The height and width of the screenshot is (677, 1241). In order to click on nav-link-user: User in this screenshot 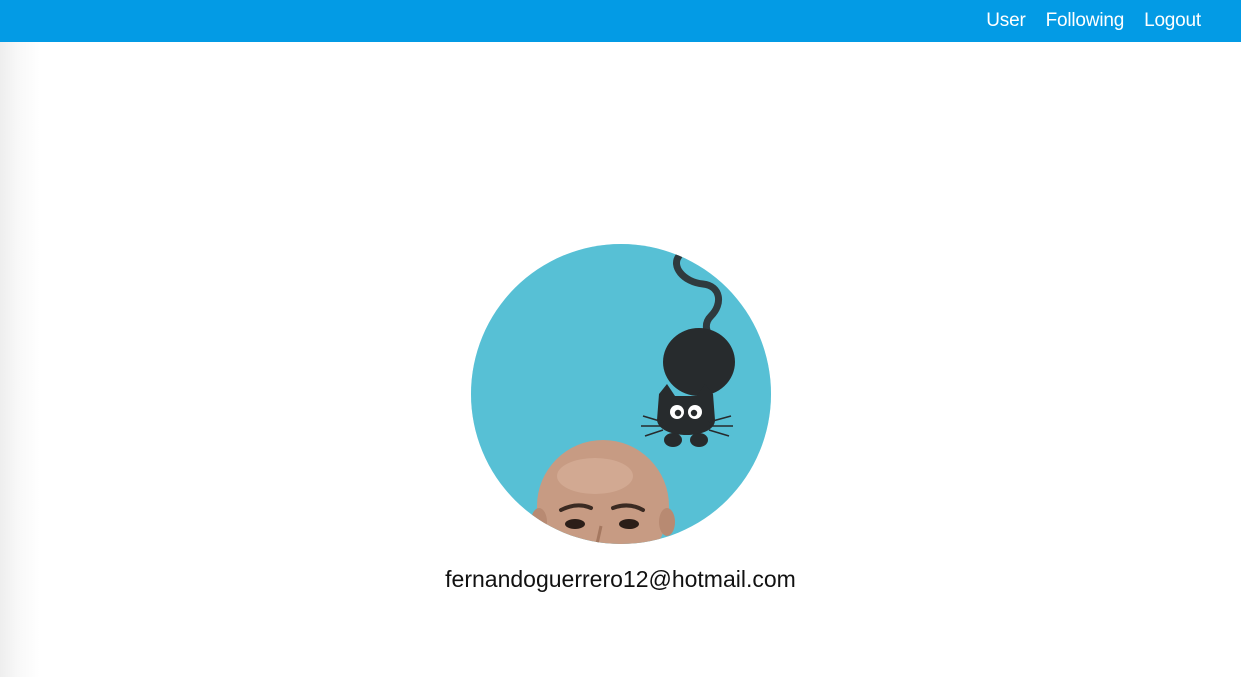, I will do `click(1006, 21)`.